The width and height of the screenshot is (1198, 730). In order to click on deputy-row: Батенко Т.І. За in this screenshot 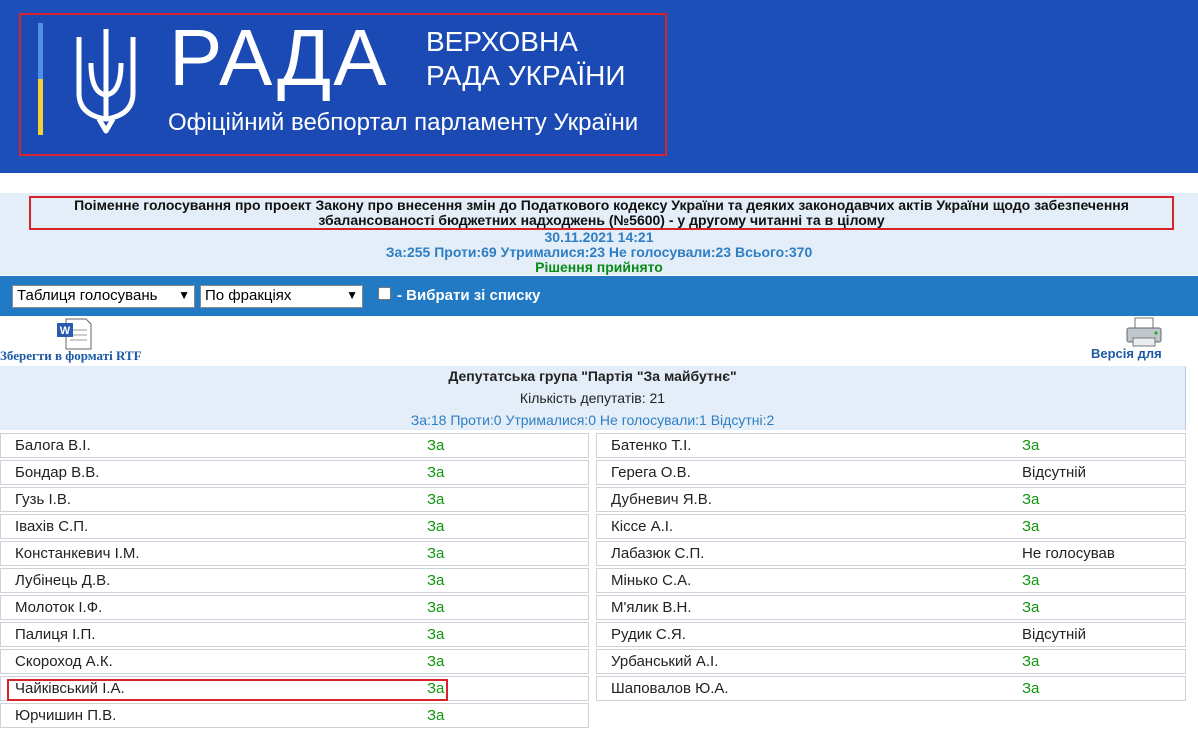, I will do `click(891, 445)`.